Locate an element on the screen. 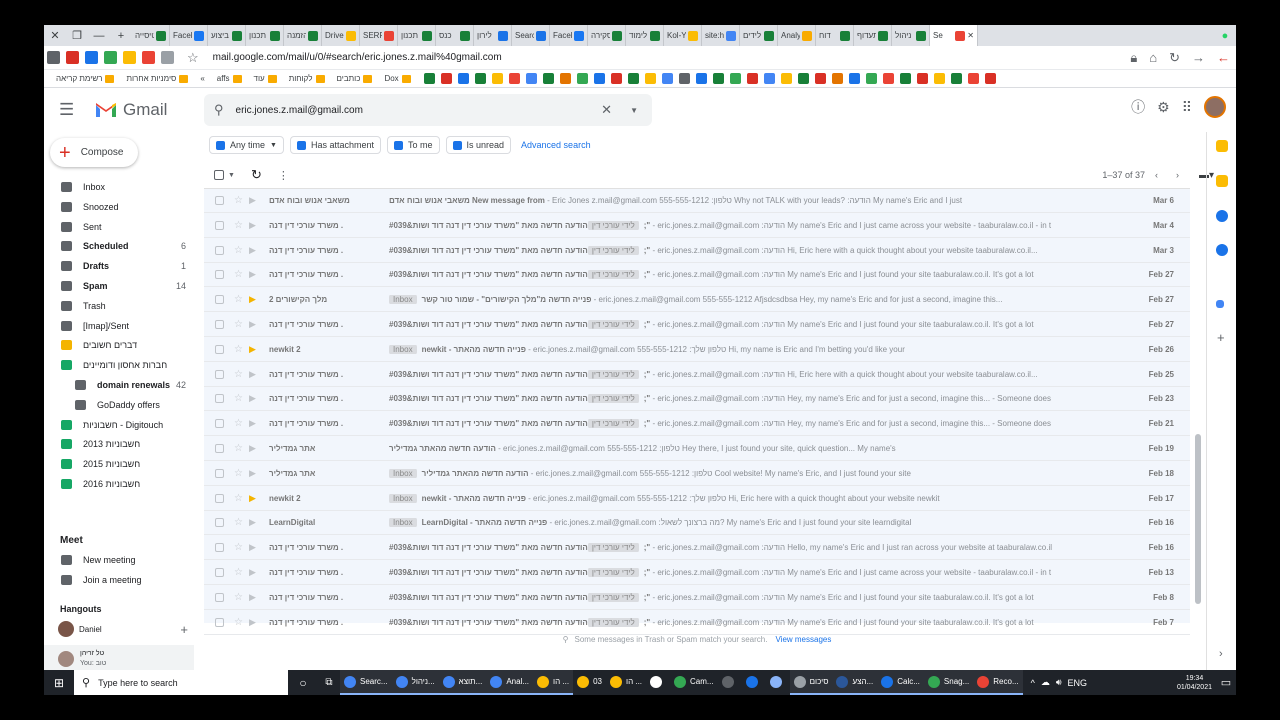  taskbar-app is located at coordinates (730, 682).